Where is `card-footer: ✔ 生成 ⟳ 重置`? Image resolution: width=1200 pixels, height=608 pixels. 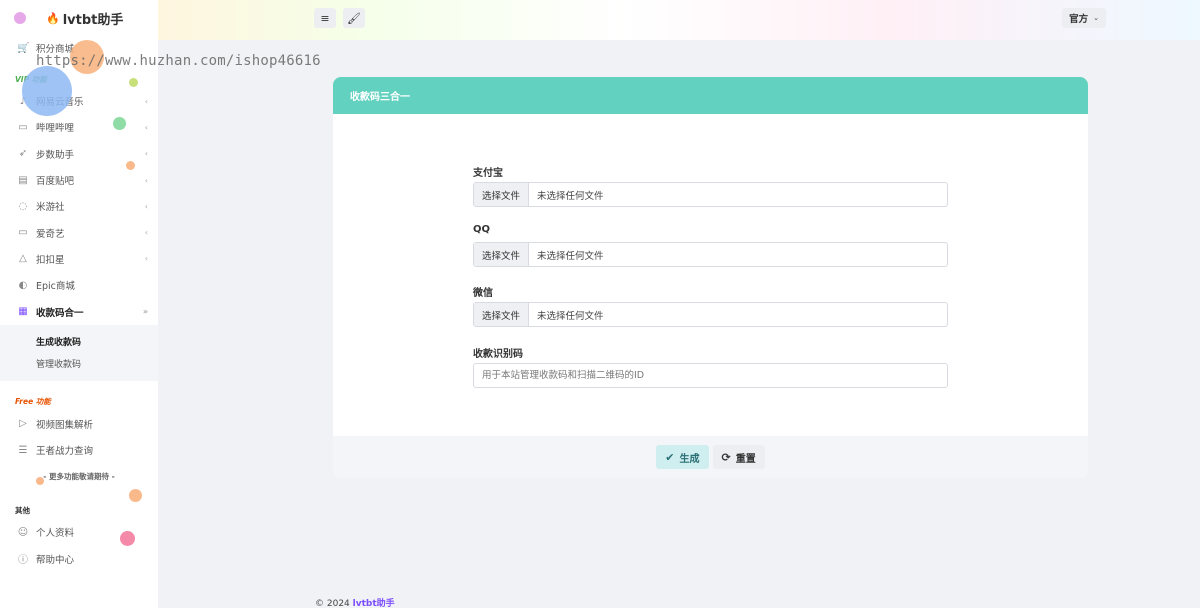 card-footer: ✔ 生成 ⟳ 重置 is located at coordinates (710, 457).